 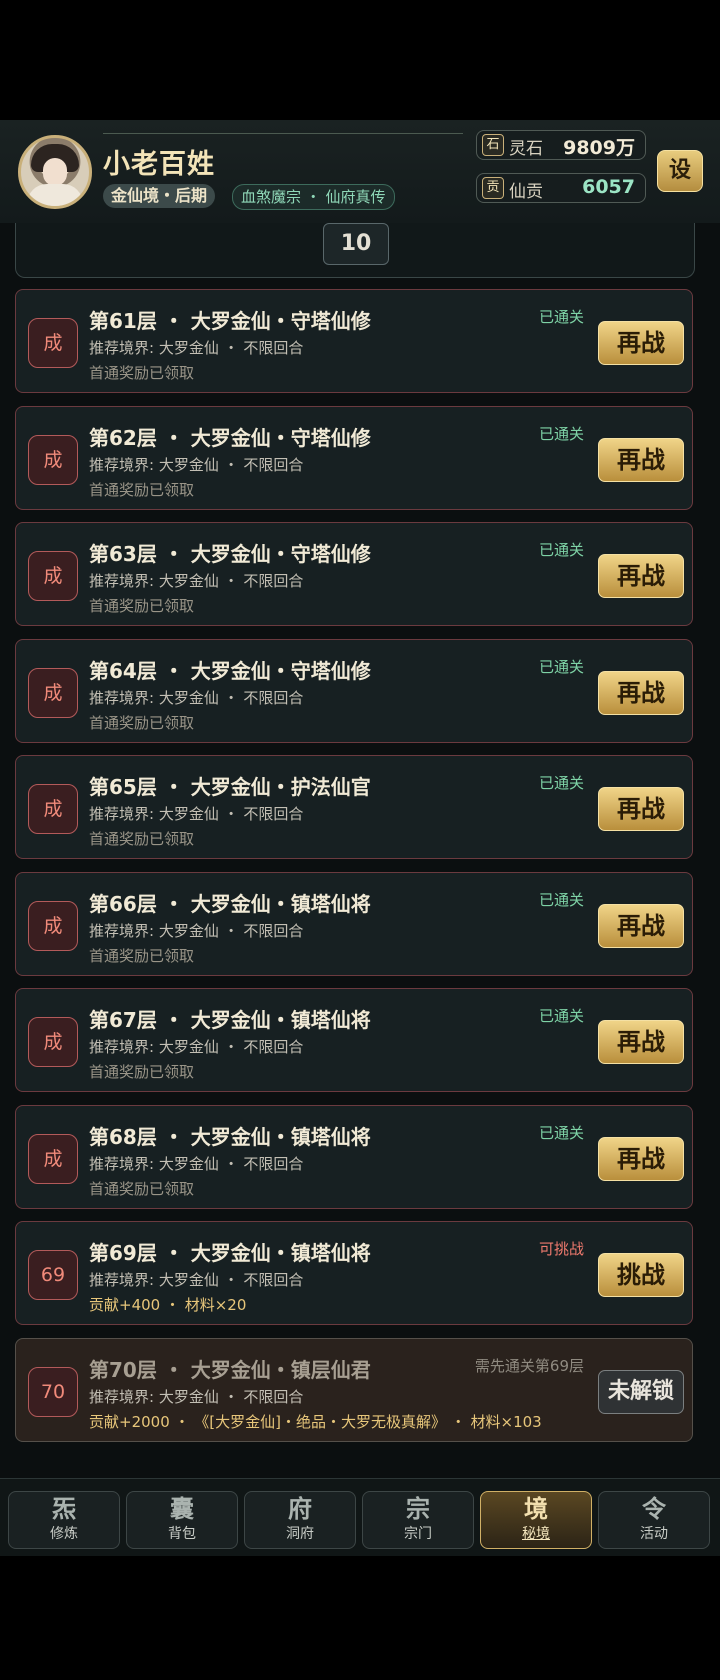 I want to click on contribution-icon: 贡, so click(x=493, y=188).